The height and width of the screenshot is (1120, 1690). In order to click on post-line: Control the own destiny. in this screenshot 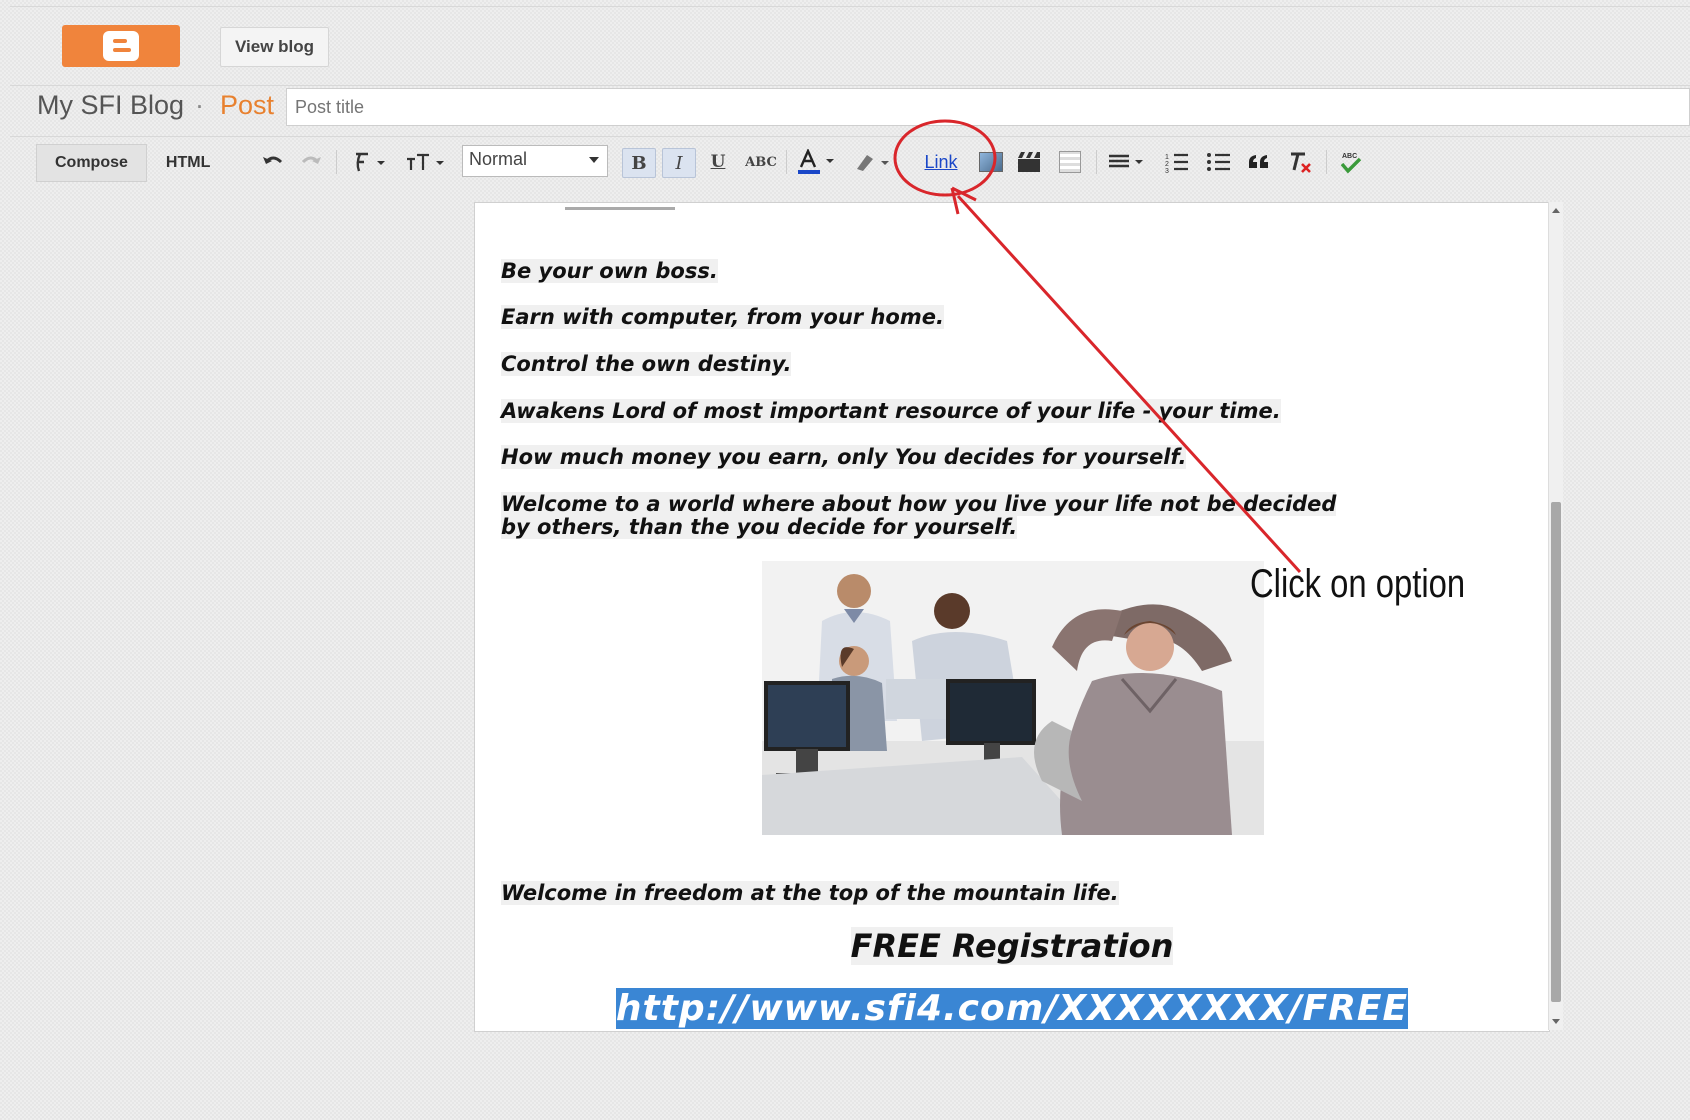, I will do `click(646, 364)`.